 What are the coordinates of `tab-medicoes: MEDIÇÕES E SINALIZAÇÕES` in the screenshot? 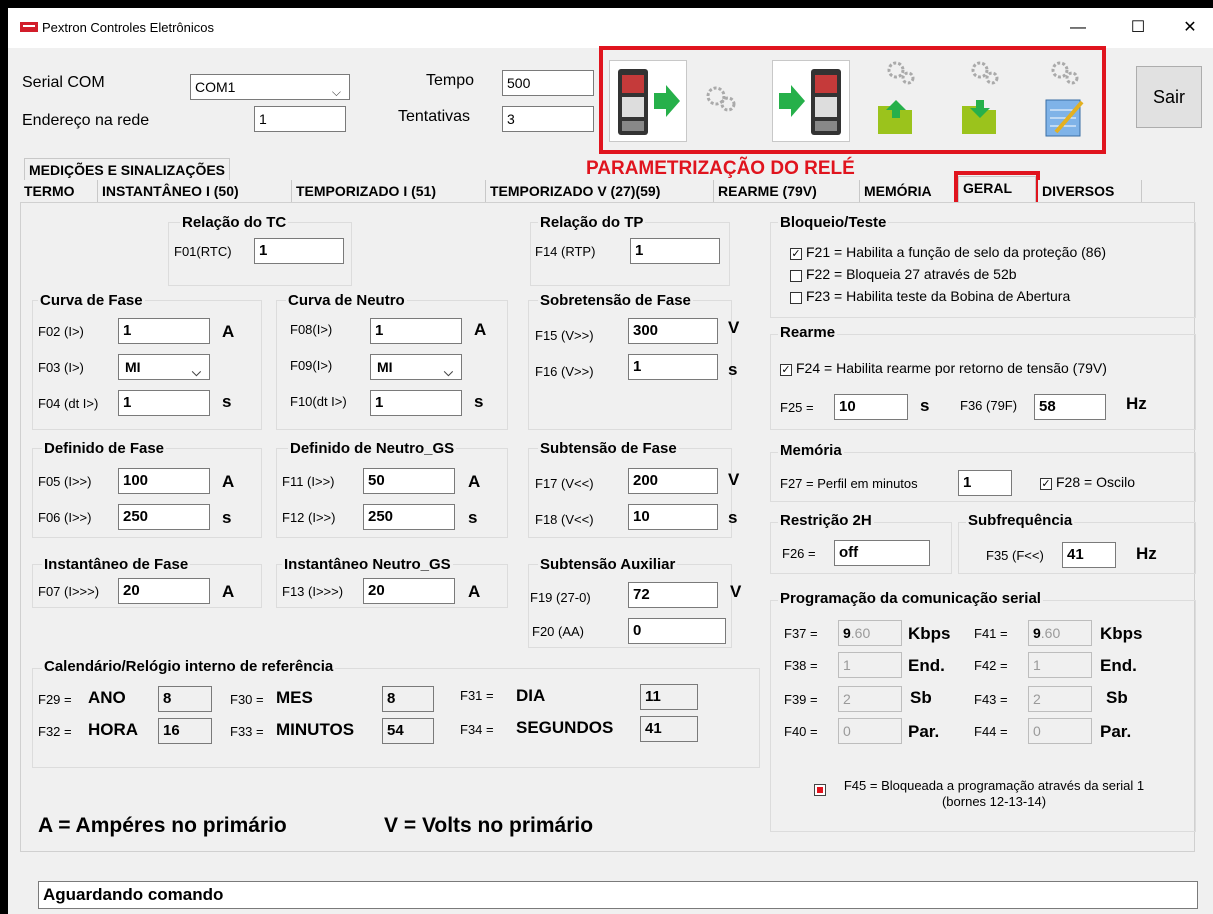 It's located at (127, 169).